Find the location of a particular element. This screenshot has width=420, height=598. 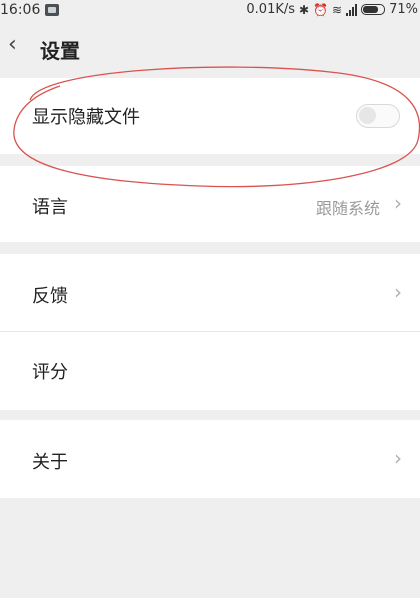

setting-label: 显示隐藏文件 is located at coordinates (86, 117).